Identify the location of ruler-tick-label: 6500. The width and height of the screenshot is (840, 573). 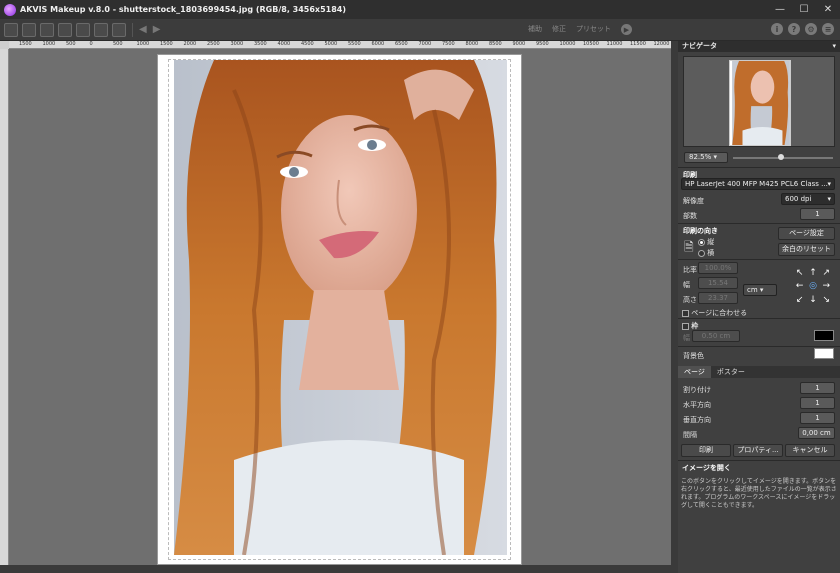
(401, 44).